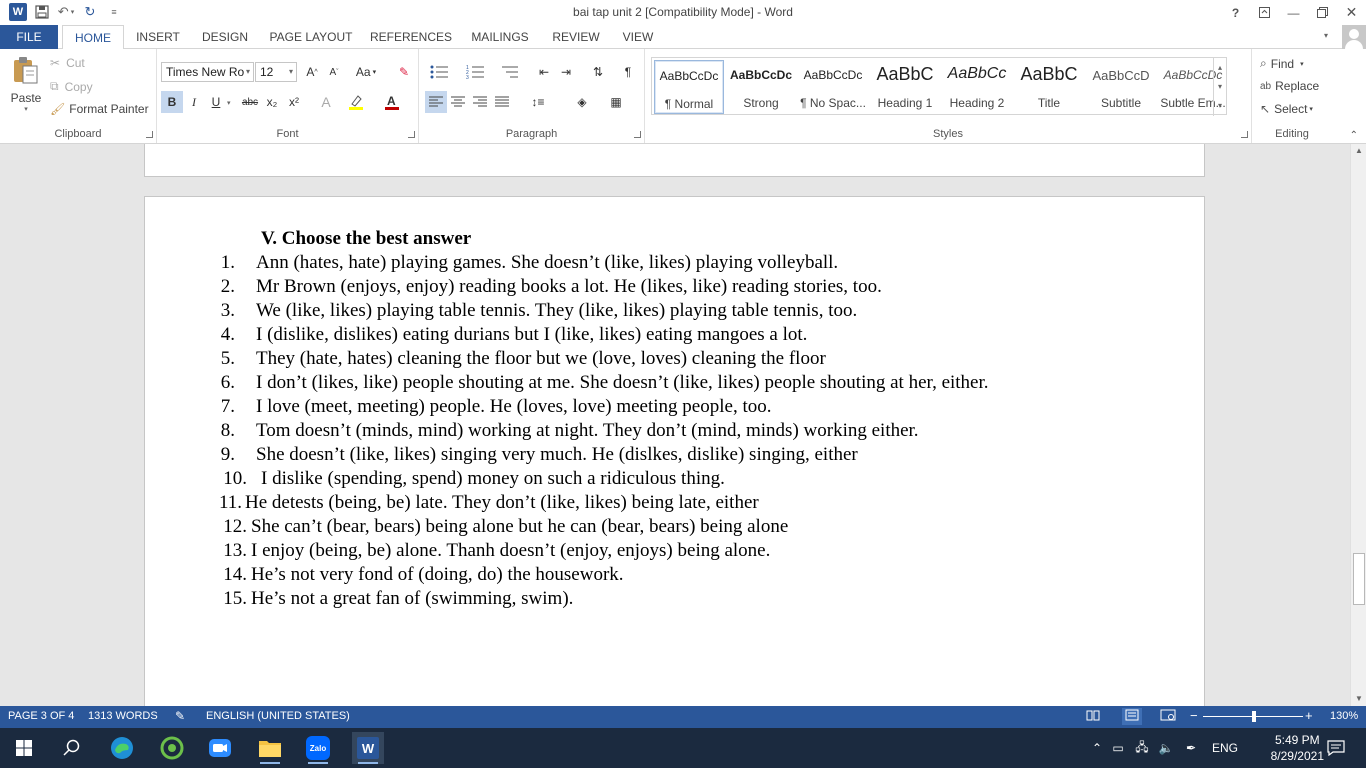 The width and height of the screenshot is (1366, 768). I want to click on windows-start-icon, so click(24, 748).